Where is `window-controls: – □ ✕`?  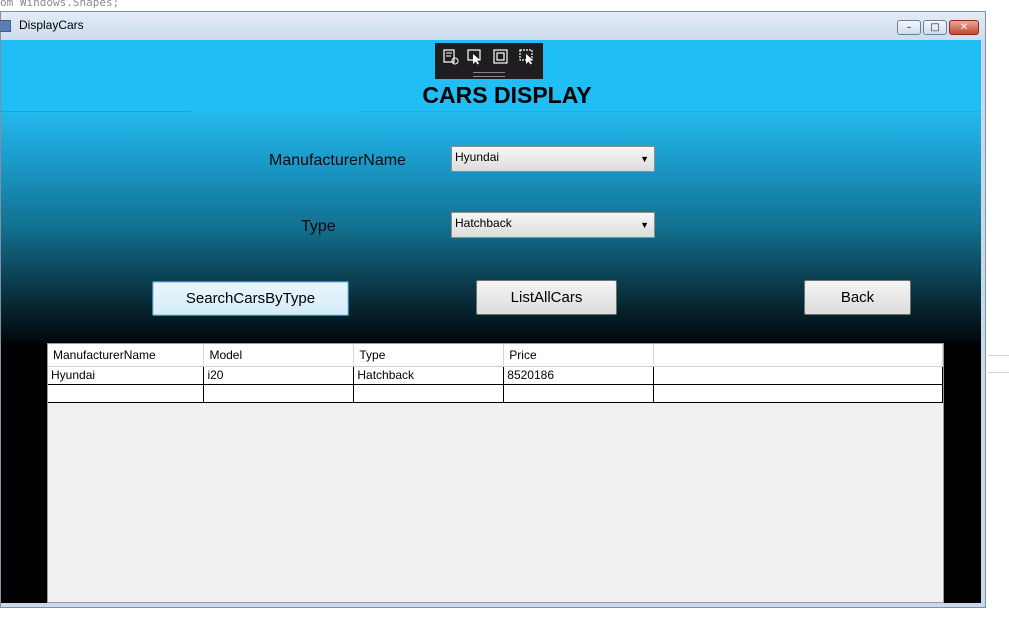 window-controls: – □ ✕ is located at coordinates (937, 27).